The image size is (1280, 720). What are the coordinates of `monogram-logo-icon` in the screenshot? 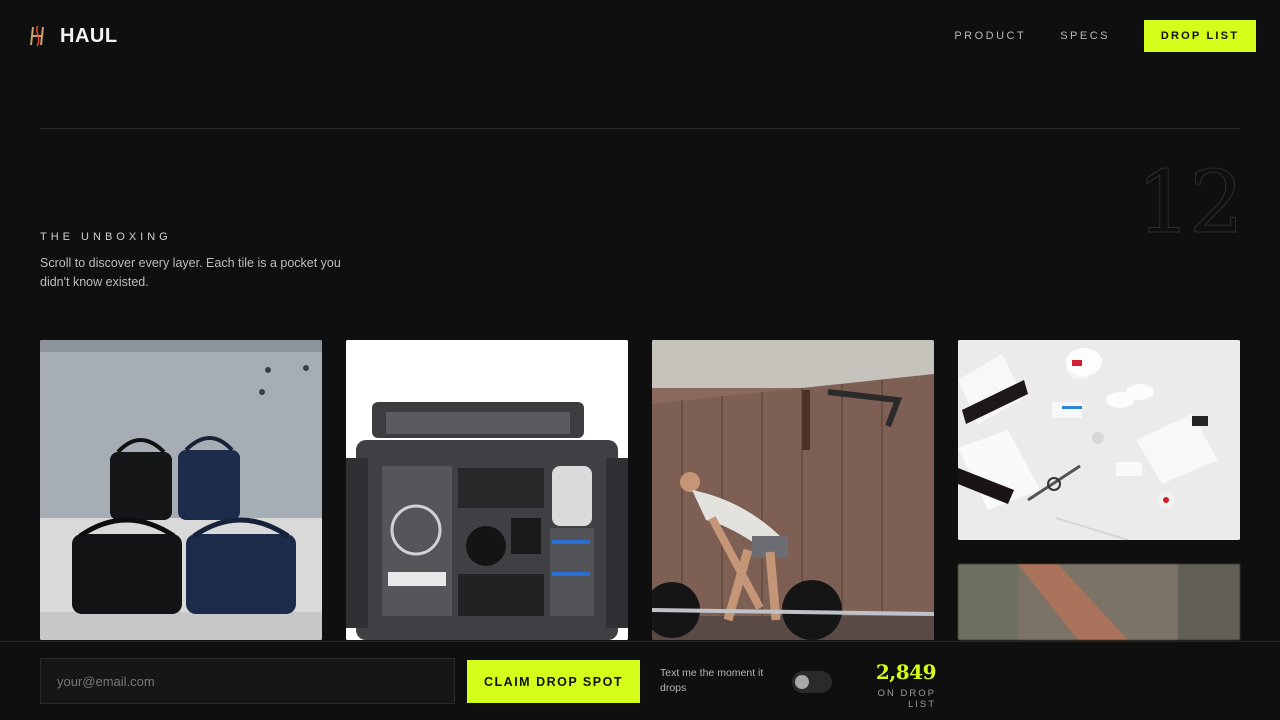 It's located at (37, 36).